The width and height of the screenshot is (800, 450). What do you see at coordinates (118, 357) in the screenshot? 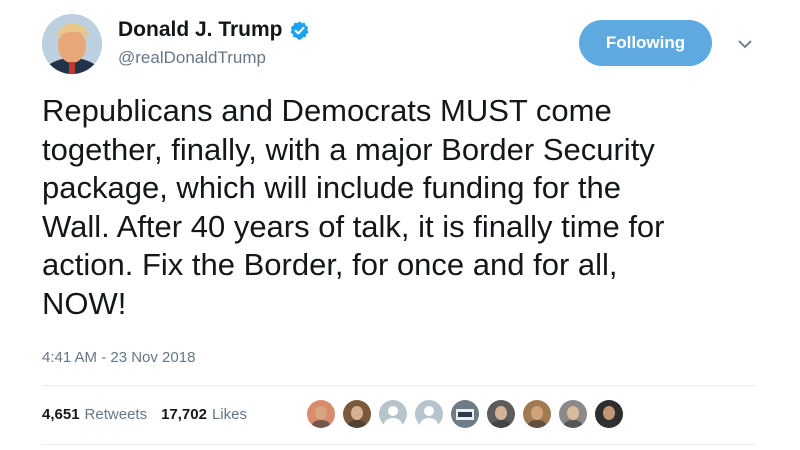
I see `tweet-timestamp: 4:41 AM - 23 Nov 2018` at bounding box center [118, 357].